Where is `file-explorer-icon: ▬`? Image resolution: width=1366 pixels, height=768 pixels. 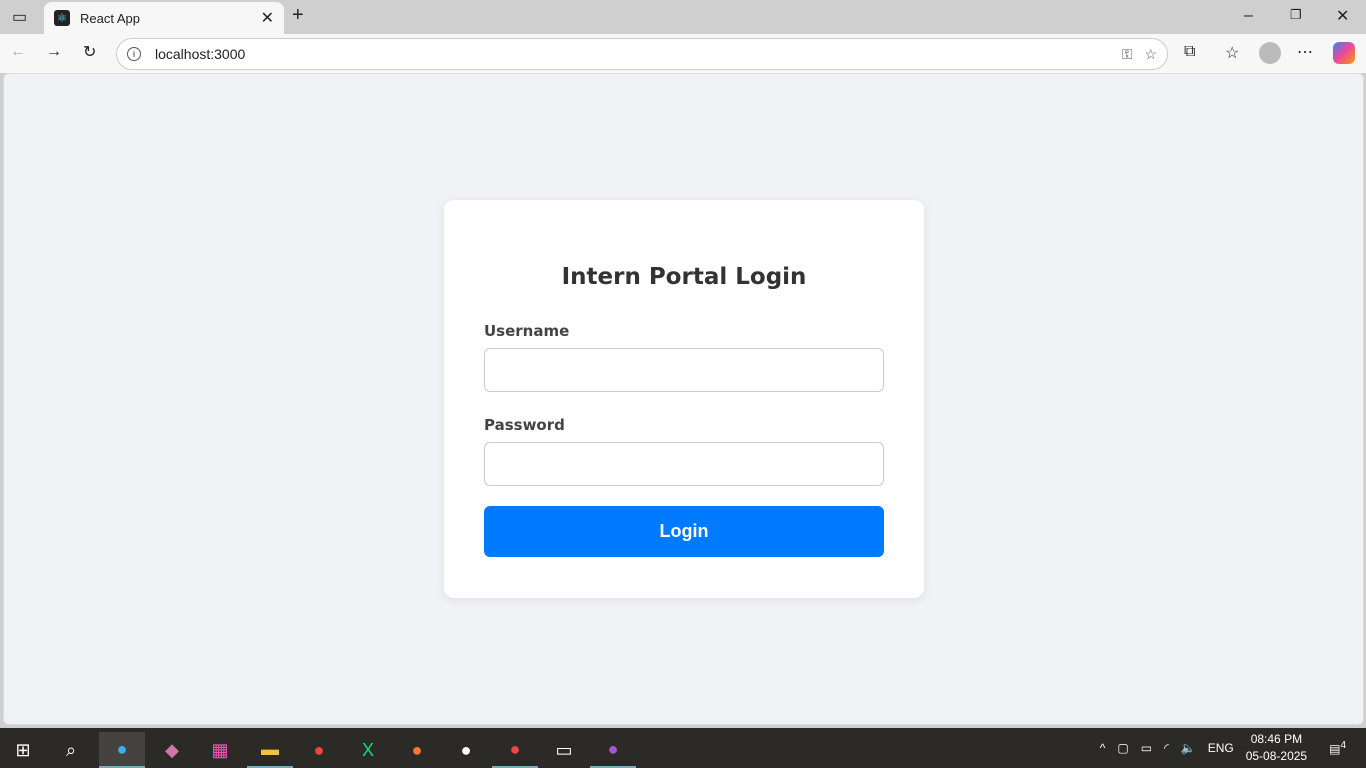
file-explorer-icon: ▬ is located at coordinates (270, 750).